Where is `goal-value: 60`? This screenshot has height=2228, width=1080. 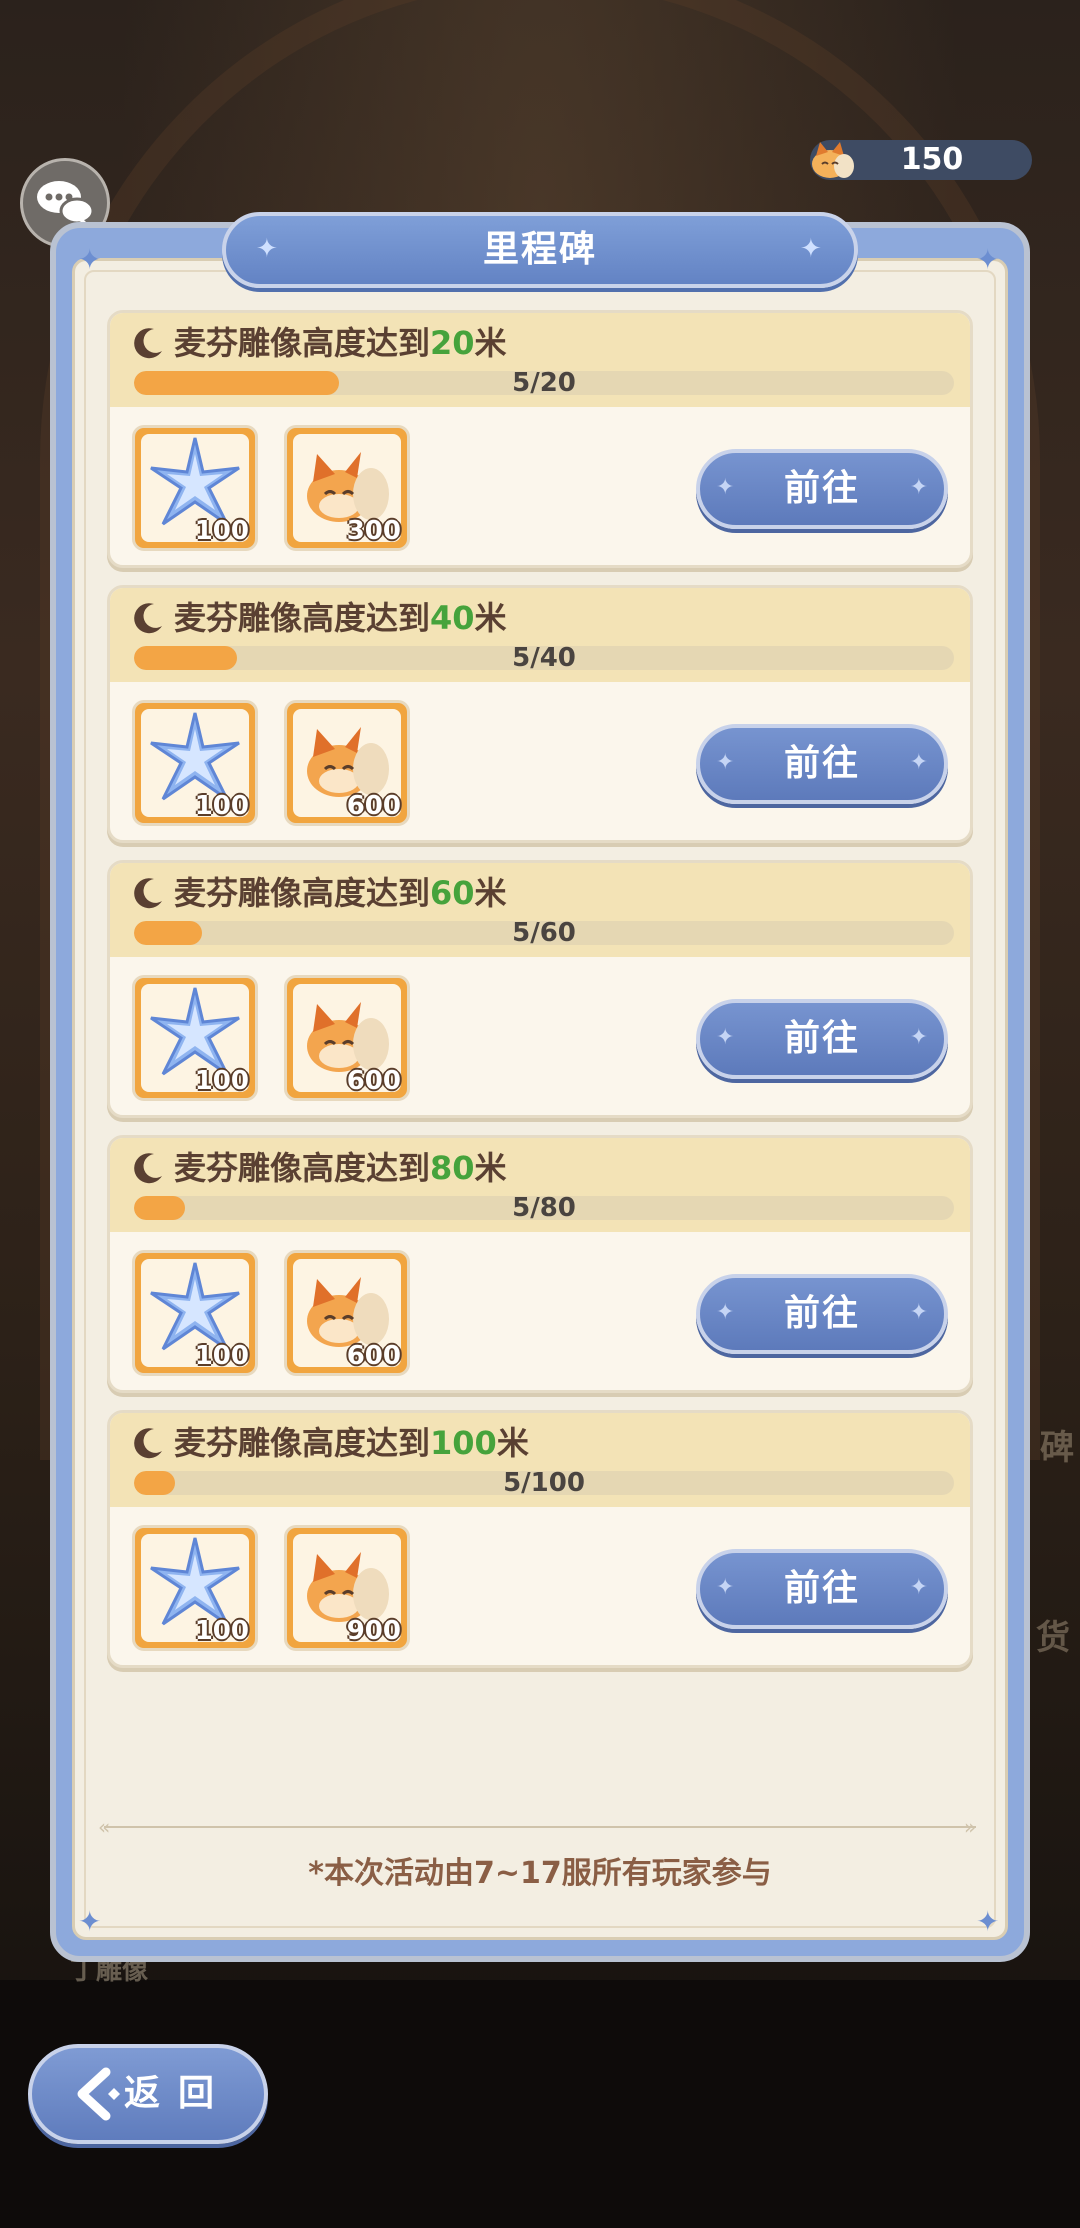 goal-value: 60 is located at coordinates (452, 893).